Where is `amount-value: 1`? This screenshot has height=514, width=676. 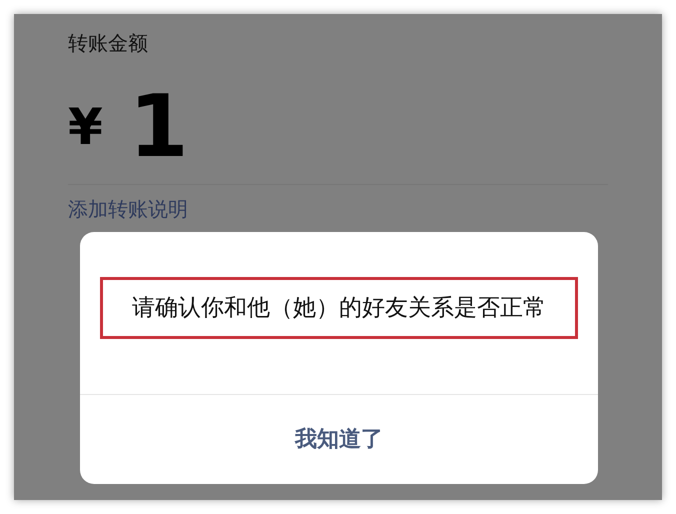 amount-value: 1 is located at coordinates (158, 127).